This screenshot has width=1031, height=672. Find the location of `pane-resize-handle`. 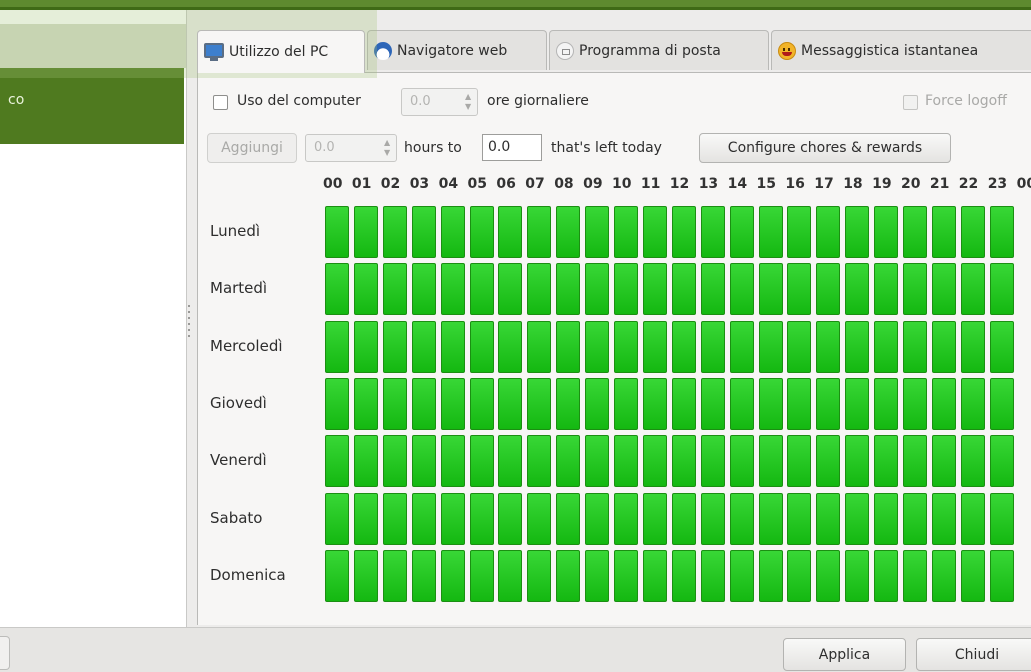

pane-resize-handle is located at coordinates (189, 325).